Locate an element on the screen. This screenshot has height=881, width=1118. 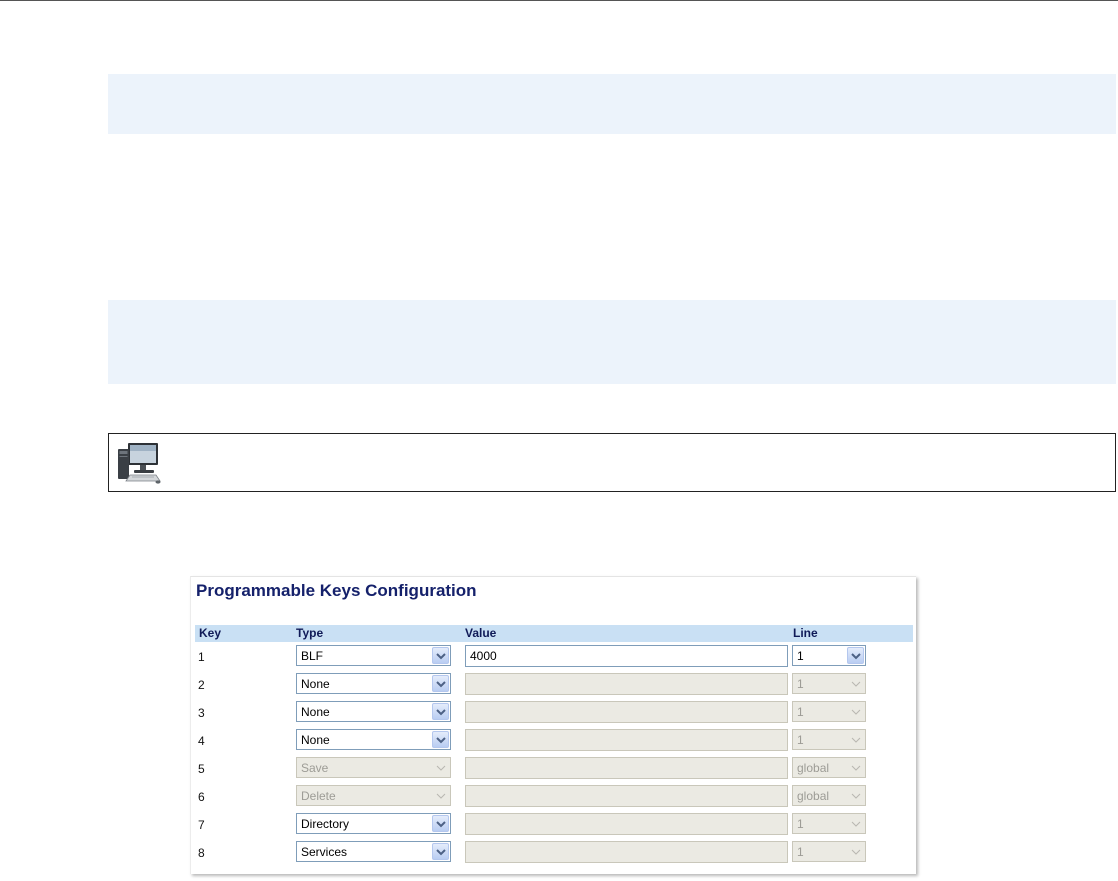
type-select: Delete is located at coordinates (373, 795).